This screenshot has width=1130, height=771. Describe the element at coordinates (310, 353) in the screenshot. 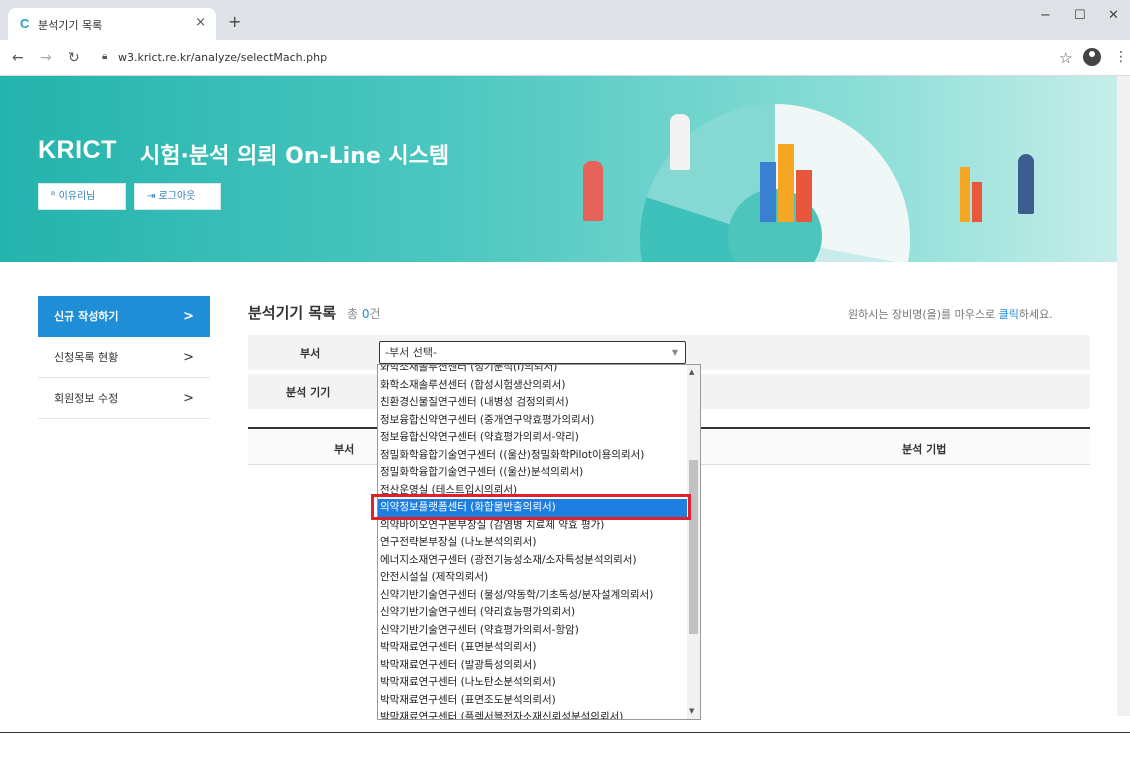

I see `department-label: 부서` at that location.